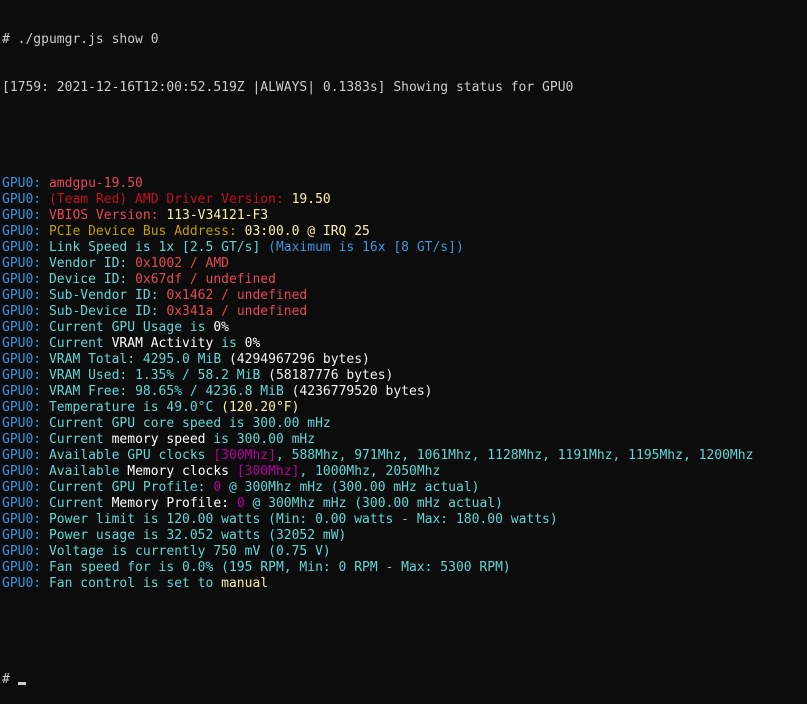 This screenshot has width=807, height=704. What do you see at coordinates (182, 263) in the screenshot?
I see `status-text-segment: 0x1002 / AMD` at bounding box center [182, 263].